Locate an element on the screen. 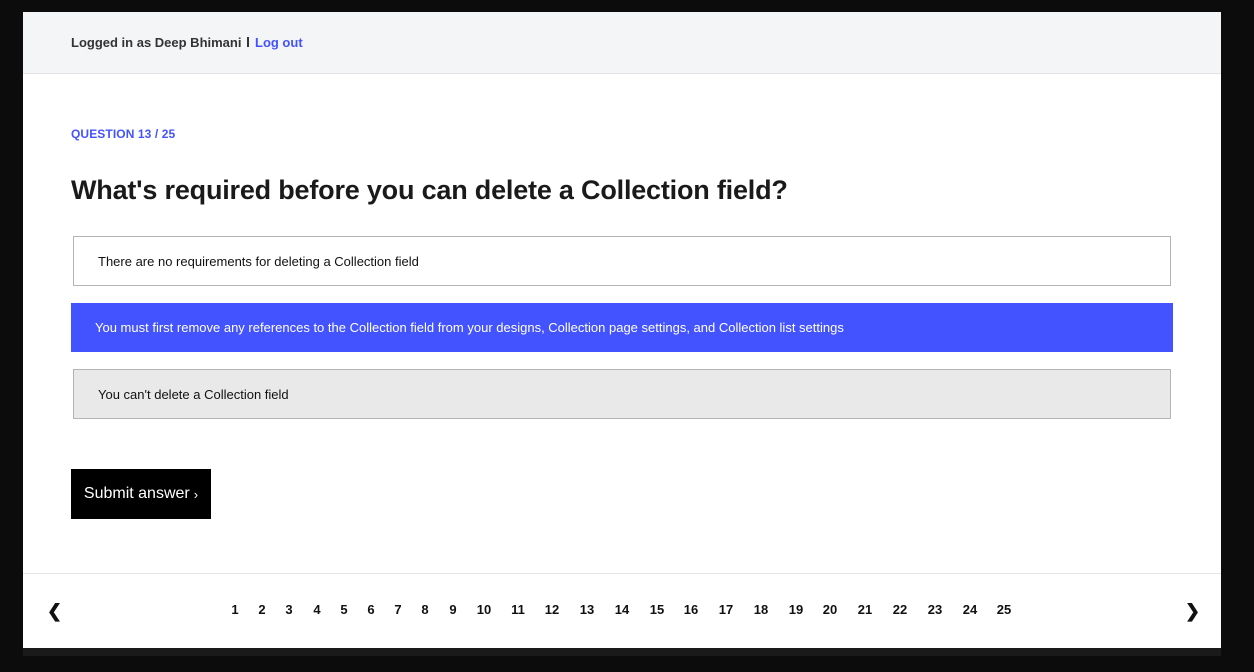 This screenshot has width=1254, height=672. page-link-1: 1 is located at coordinates (234, 609).